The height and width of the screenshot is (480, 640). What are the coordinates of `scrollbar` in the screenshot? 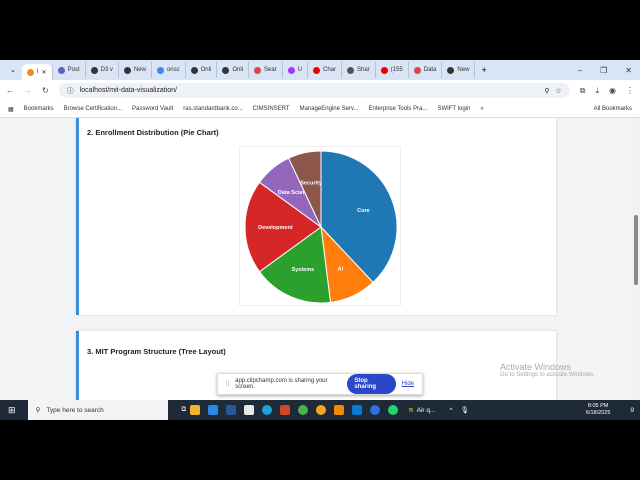 It's located at (636, 259).